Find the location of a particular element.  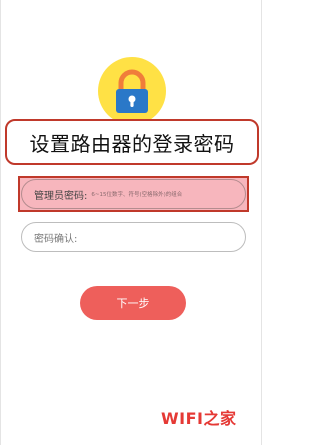

next-button: 下一步 is located at coordinates (133, 303).